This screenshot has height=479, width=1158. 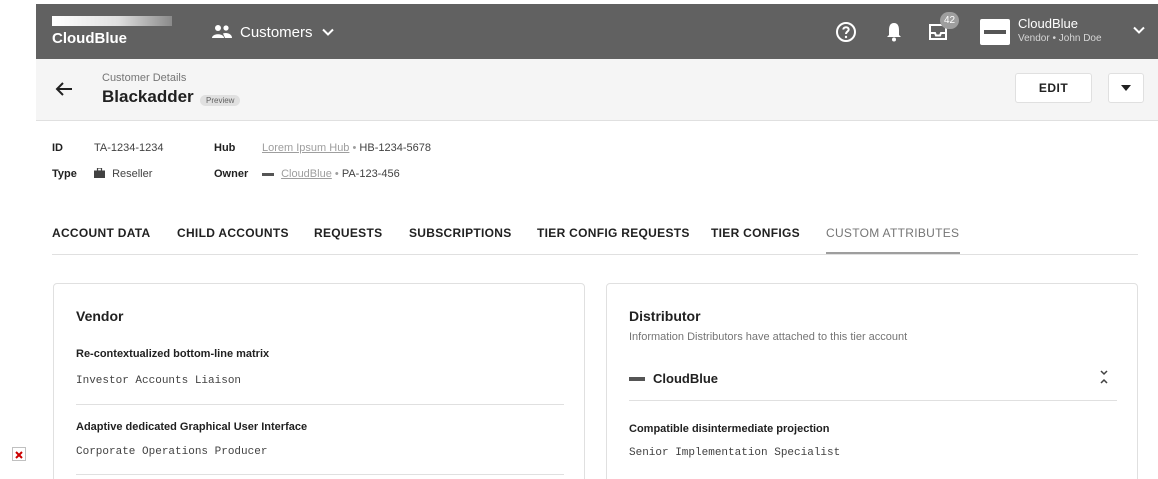 What do you see at coordinates (129, 148) in the screenshot?
I see `id-value: TA-1234-1234` at bounding box center [129, 148].